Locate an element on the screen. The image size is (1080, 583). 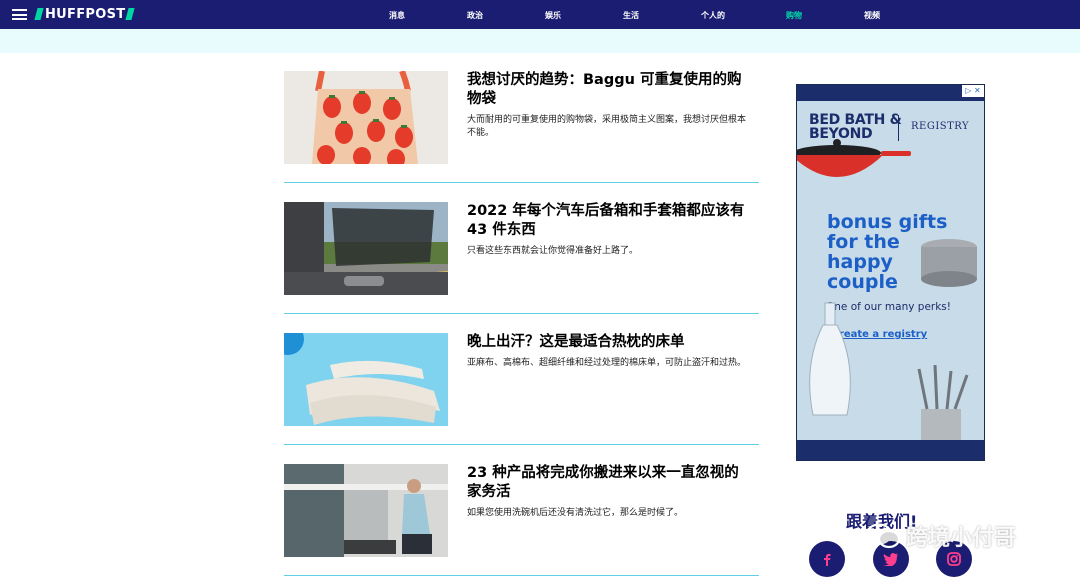
top-nav-bar: HUFFPOST 消息 政治 娱乐 生活 个人的 购物 视频 is located at coordinates (540, 14).